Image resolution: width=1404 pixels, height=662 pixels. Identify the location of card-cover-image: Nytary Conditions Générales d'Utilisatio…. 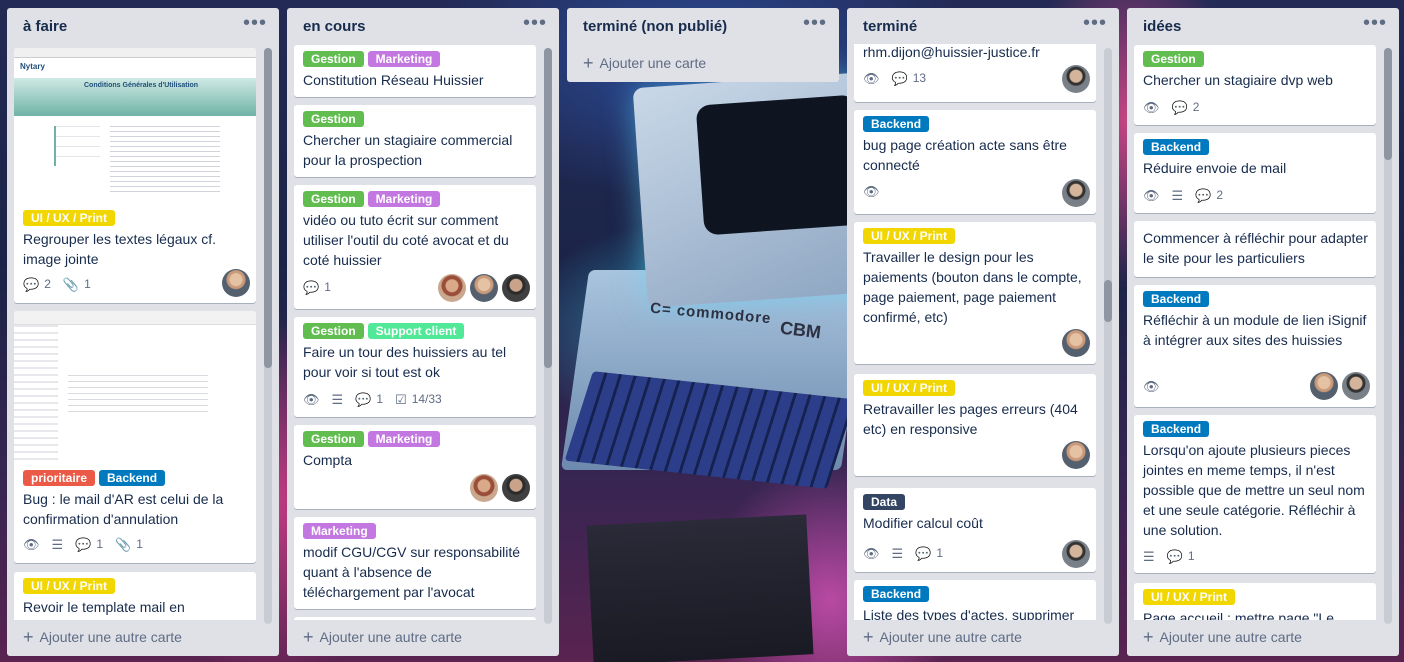
(135, 125).